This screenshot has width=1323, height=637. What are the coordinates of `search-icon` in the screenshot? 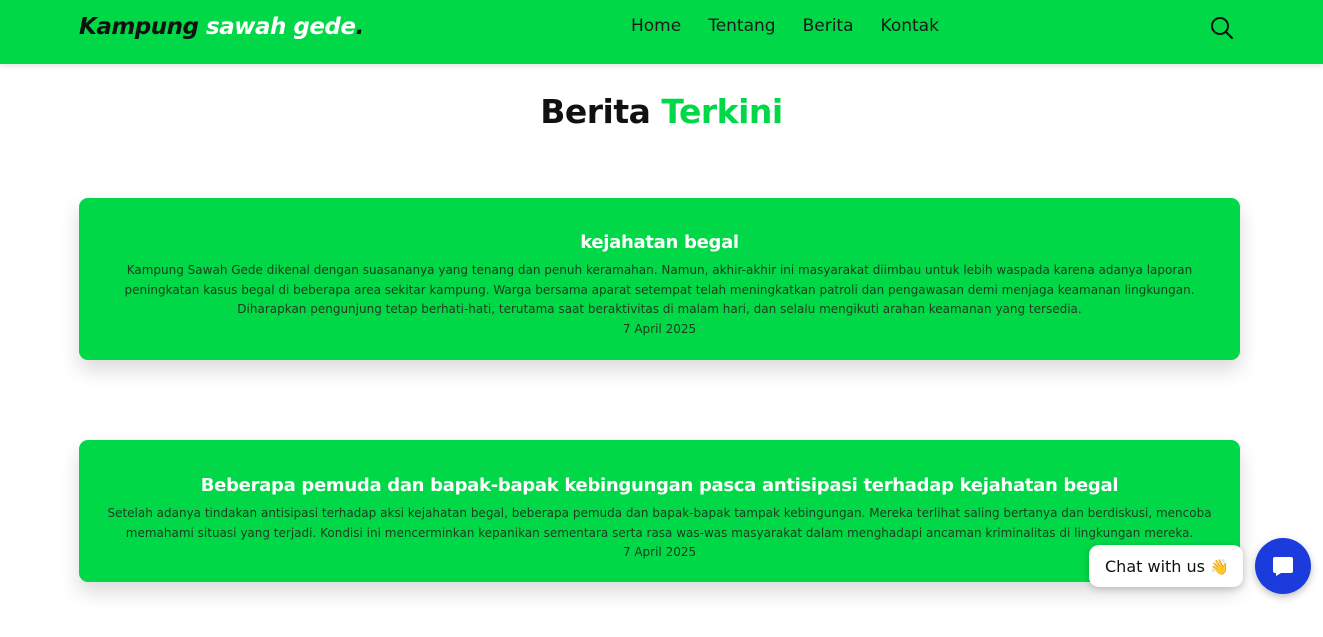 It's located at (1222, 28).